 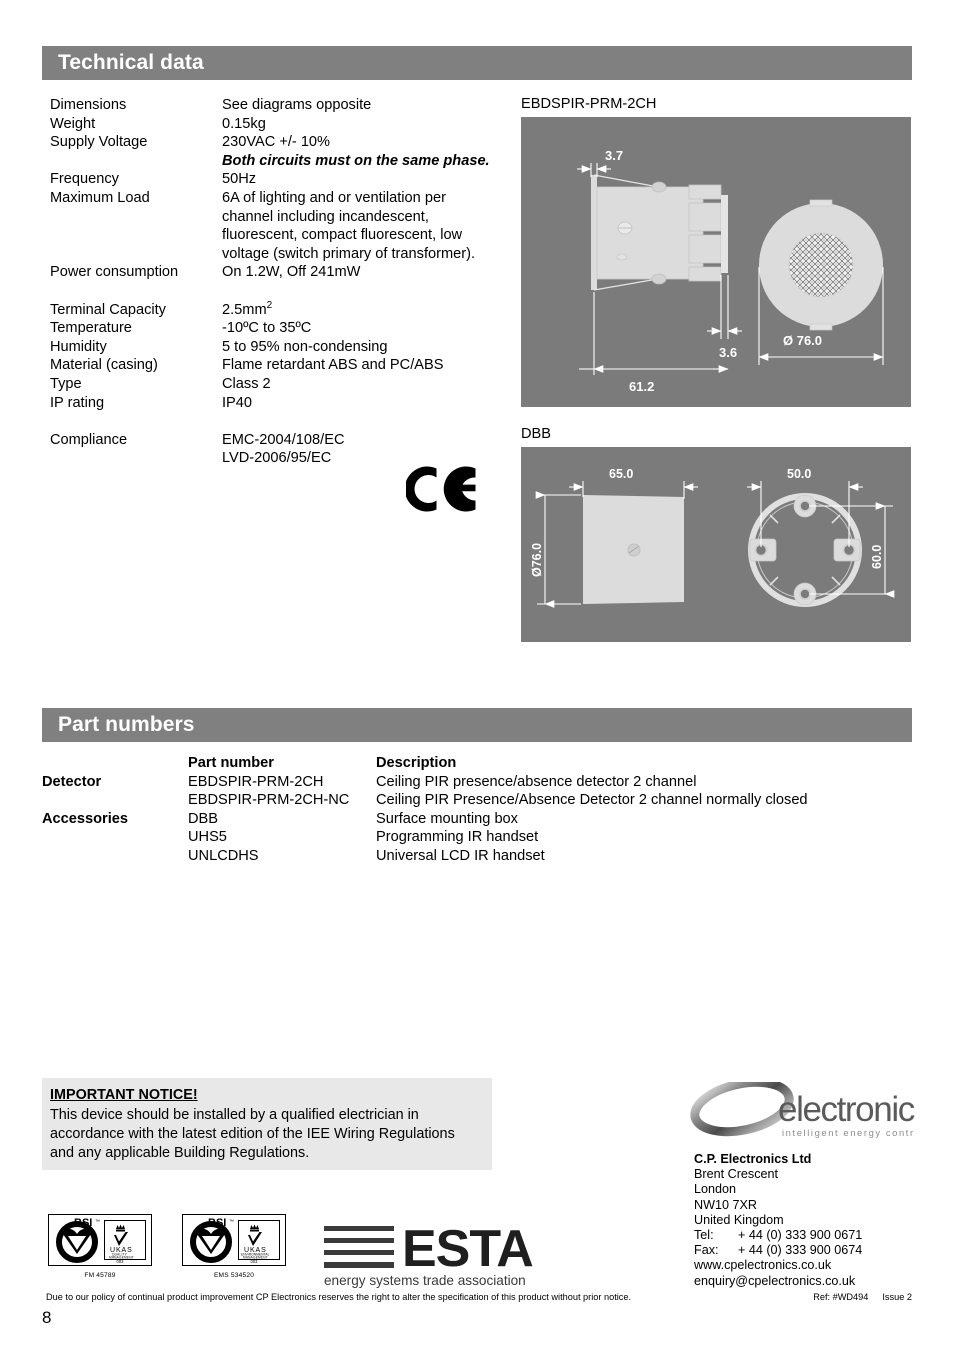 What do you see at coordinates (85, 818) in the screenshot?
I see `cell-group: Accessories` at bounding box center [85, 818].